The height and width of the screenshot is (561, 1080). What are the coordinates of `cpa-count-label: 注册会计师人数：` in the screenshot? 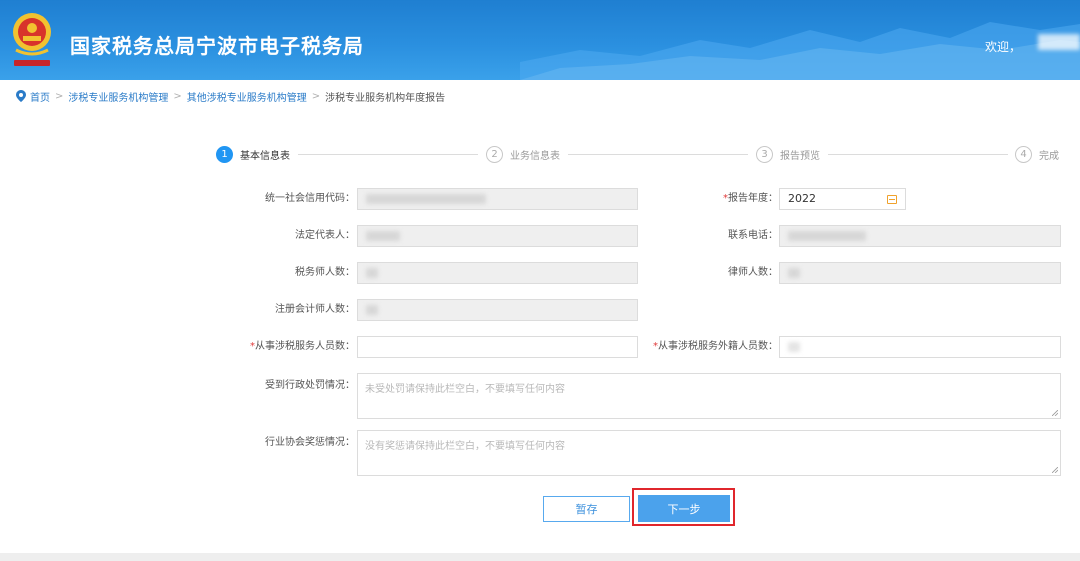 It's located at (315, 309).